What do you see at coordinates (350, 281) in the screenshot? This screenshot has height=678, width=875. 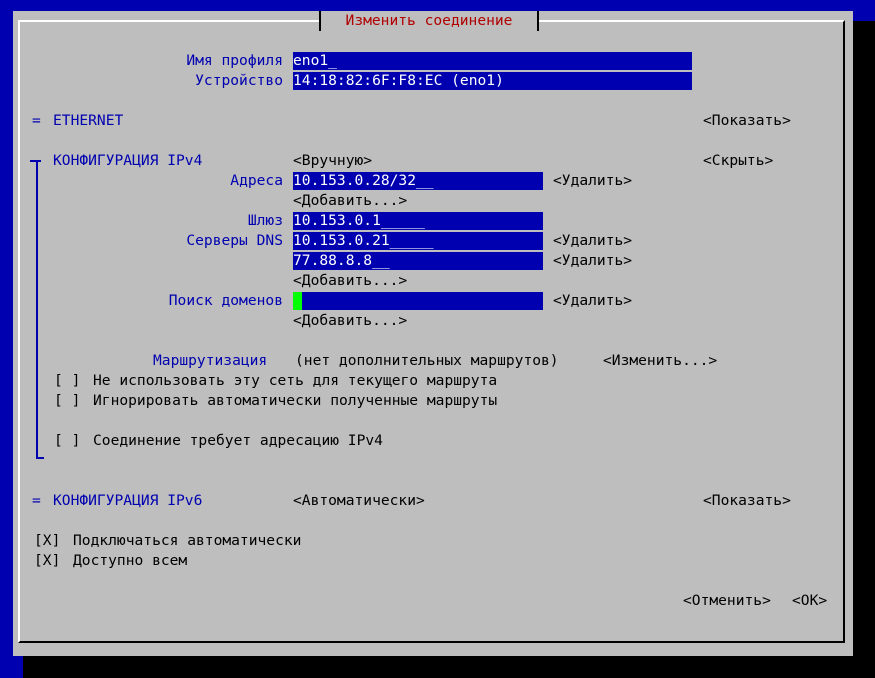 I see `dns-add-button: <Добавить...>` at bounding box center [350, 281].